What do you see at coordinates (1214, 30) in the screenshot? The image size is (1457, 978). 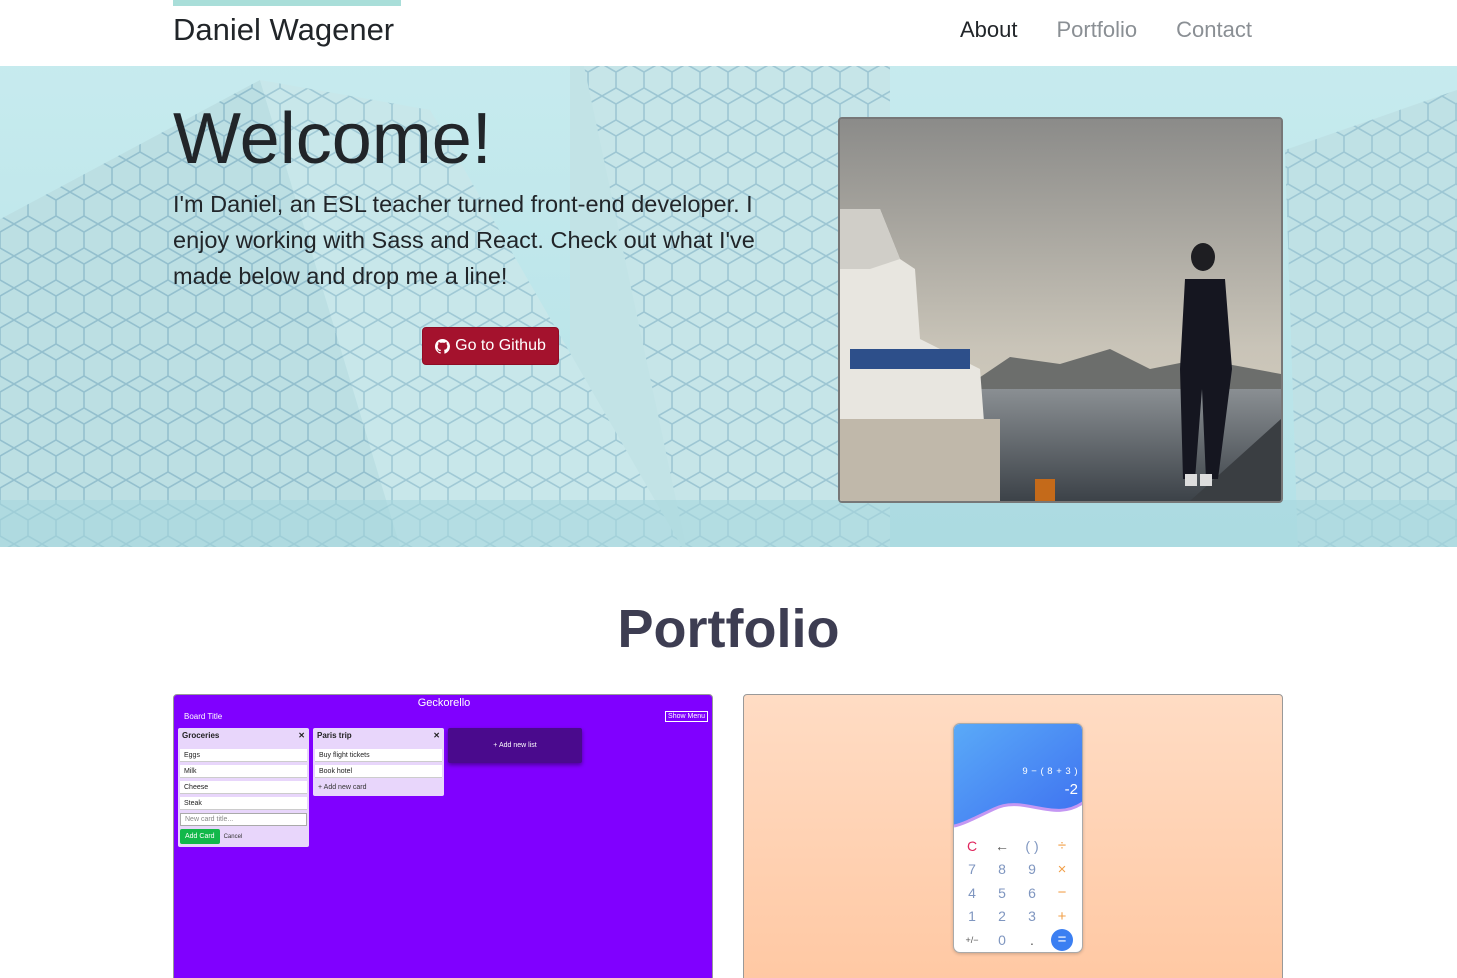 I see `nav-link-contact: Contact` at bounding box center [1214, 30].